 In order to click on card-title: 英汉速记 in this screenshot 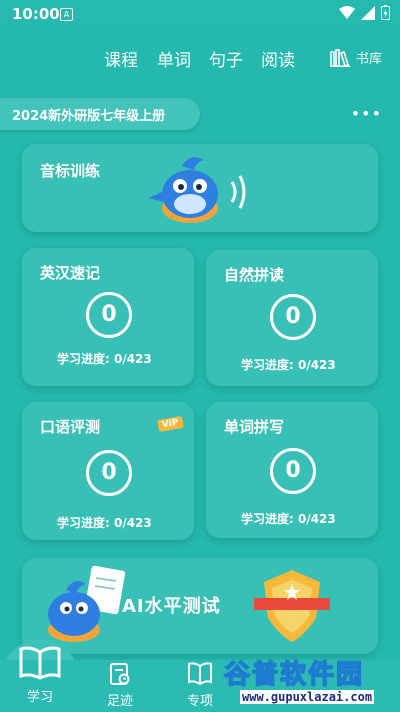, I will do `click(70, 273)`.